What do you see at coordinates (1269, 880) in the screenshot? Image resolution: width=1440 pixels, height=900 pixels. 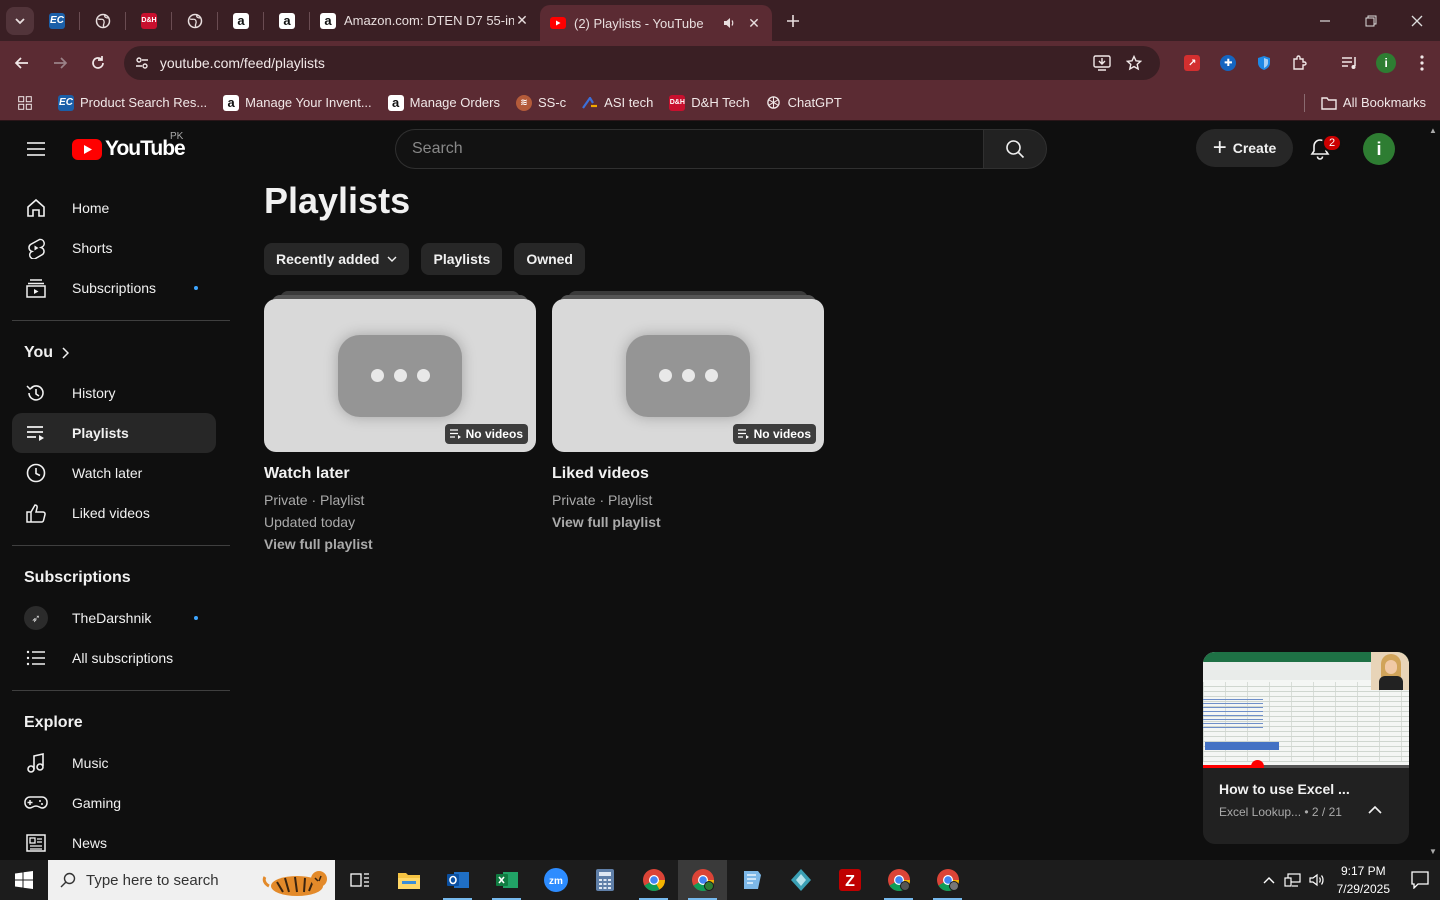 I see `tray-overflow-button` at bounding box center [1269, 880].